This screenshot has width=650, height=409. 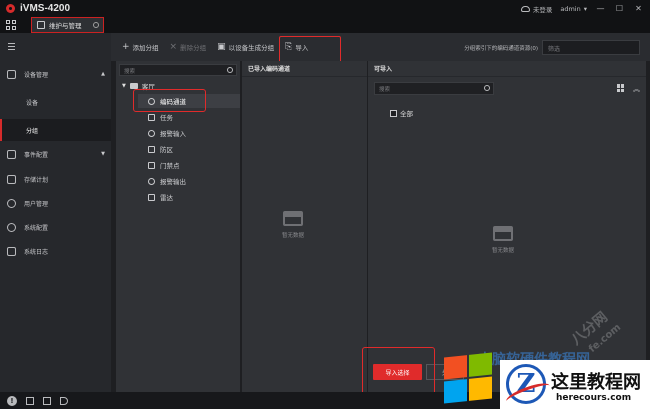 I want to click on importable-search-input: 搜索, so click(x=434, y=88).